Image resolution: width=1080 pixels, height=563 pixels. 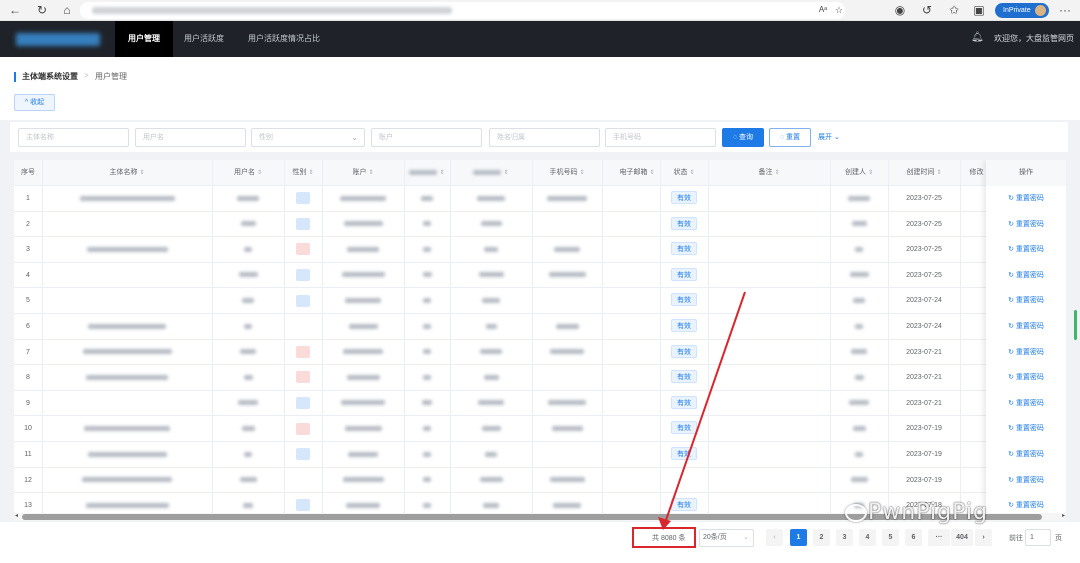 I want to click on tab-user-activity: 用户活跃度, so click(x=204, y=39).